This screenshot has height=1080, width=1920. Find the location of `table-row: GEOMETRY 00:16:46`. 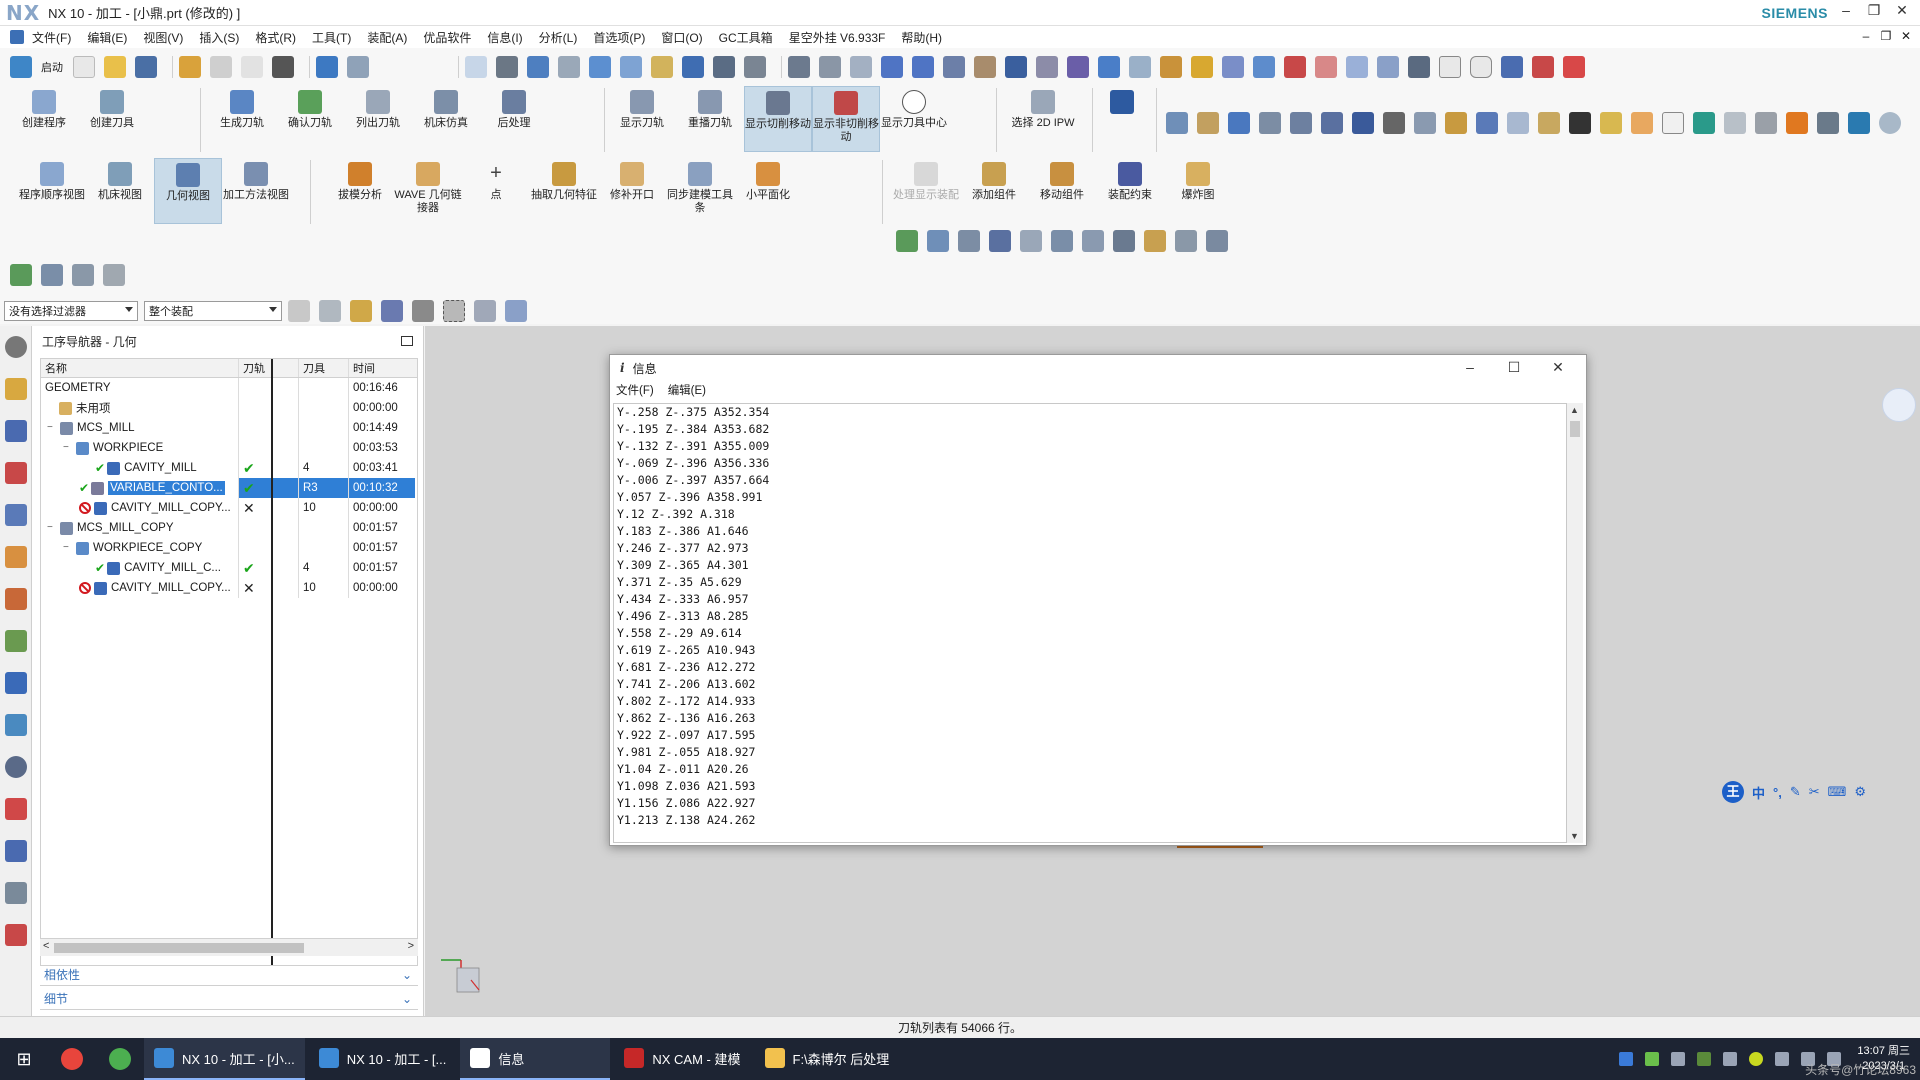

table-row: GEOMETRY 00:16:46 is located at coordinates (229, 388).